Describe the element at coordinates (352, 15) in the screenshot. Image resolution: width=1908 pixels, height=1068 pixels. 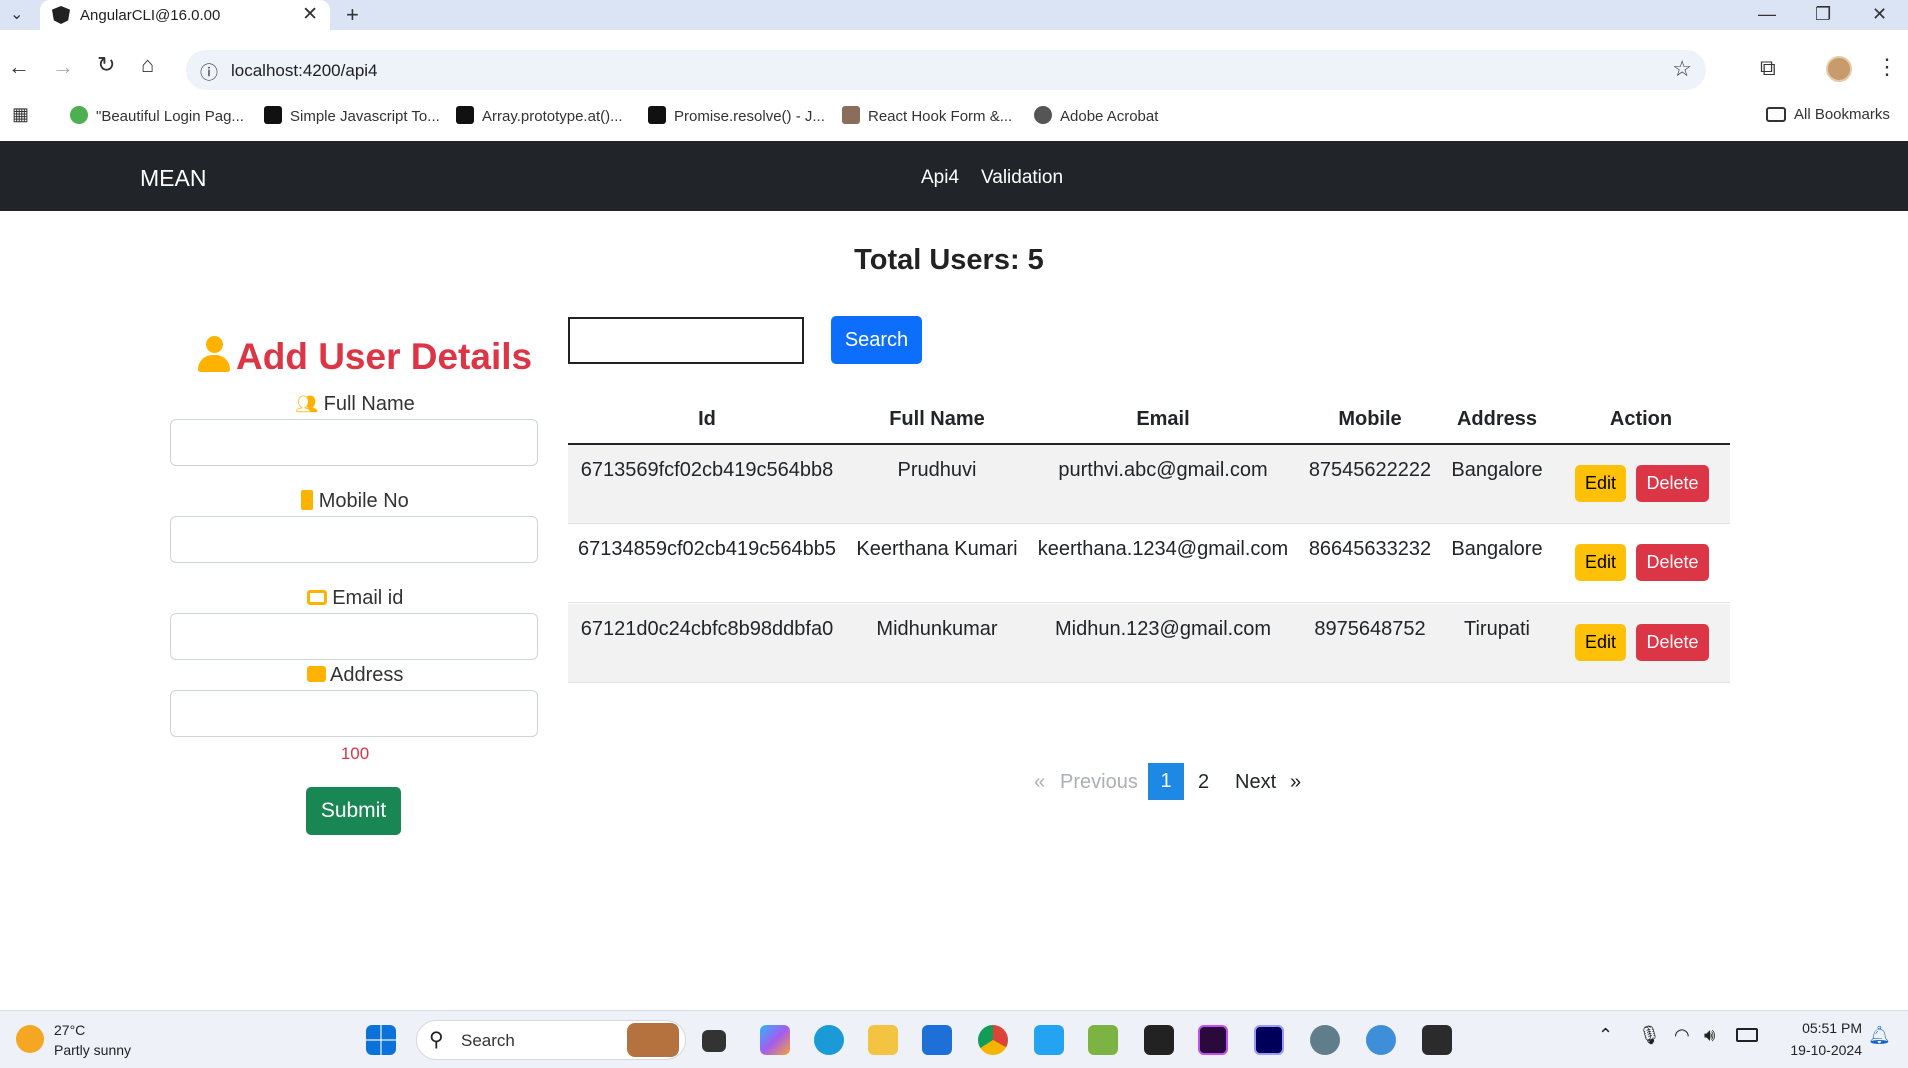
I see `new-tab-icon: +` at that location.